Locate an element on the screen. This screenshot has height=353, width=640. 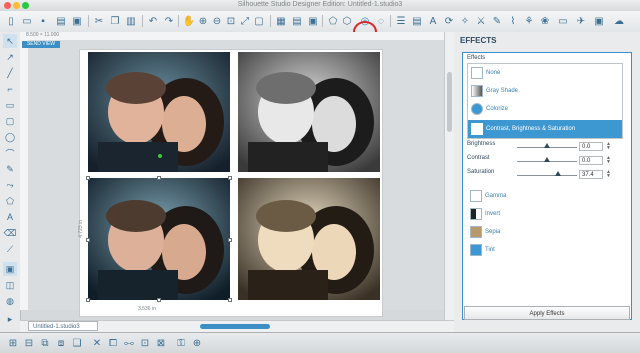
send-back-icon: ⧟ is located at coordinates (129, 343).